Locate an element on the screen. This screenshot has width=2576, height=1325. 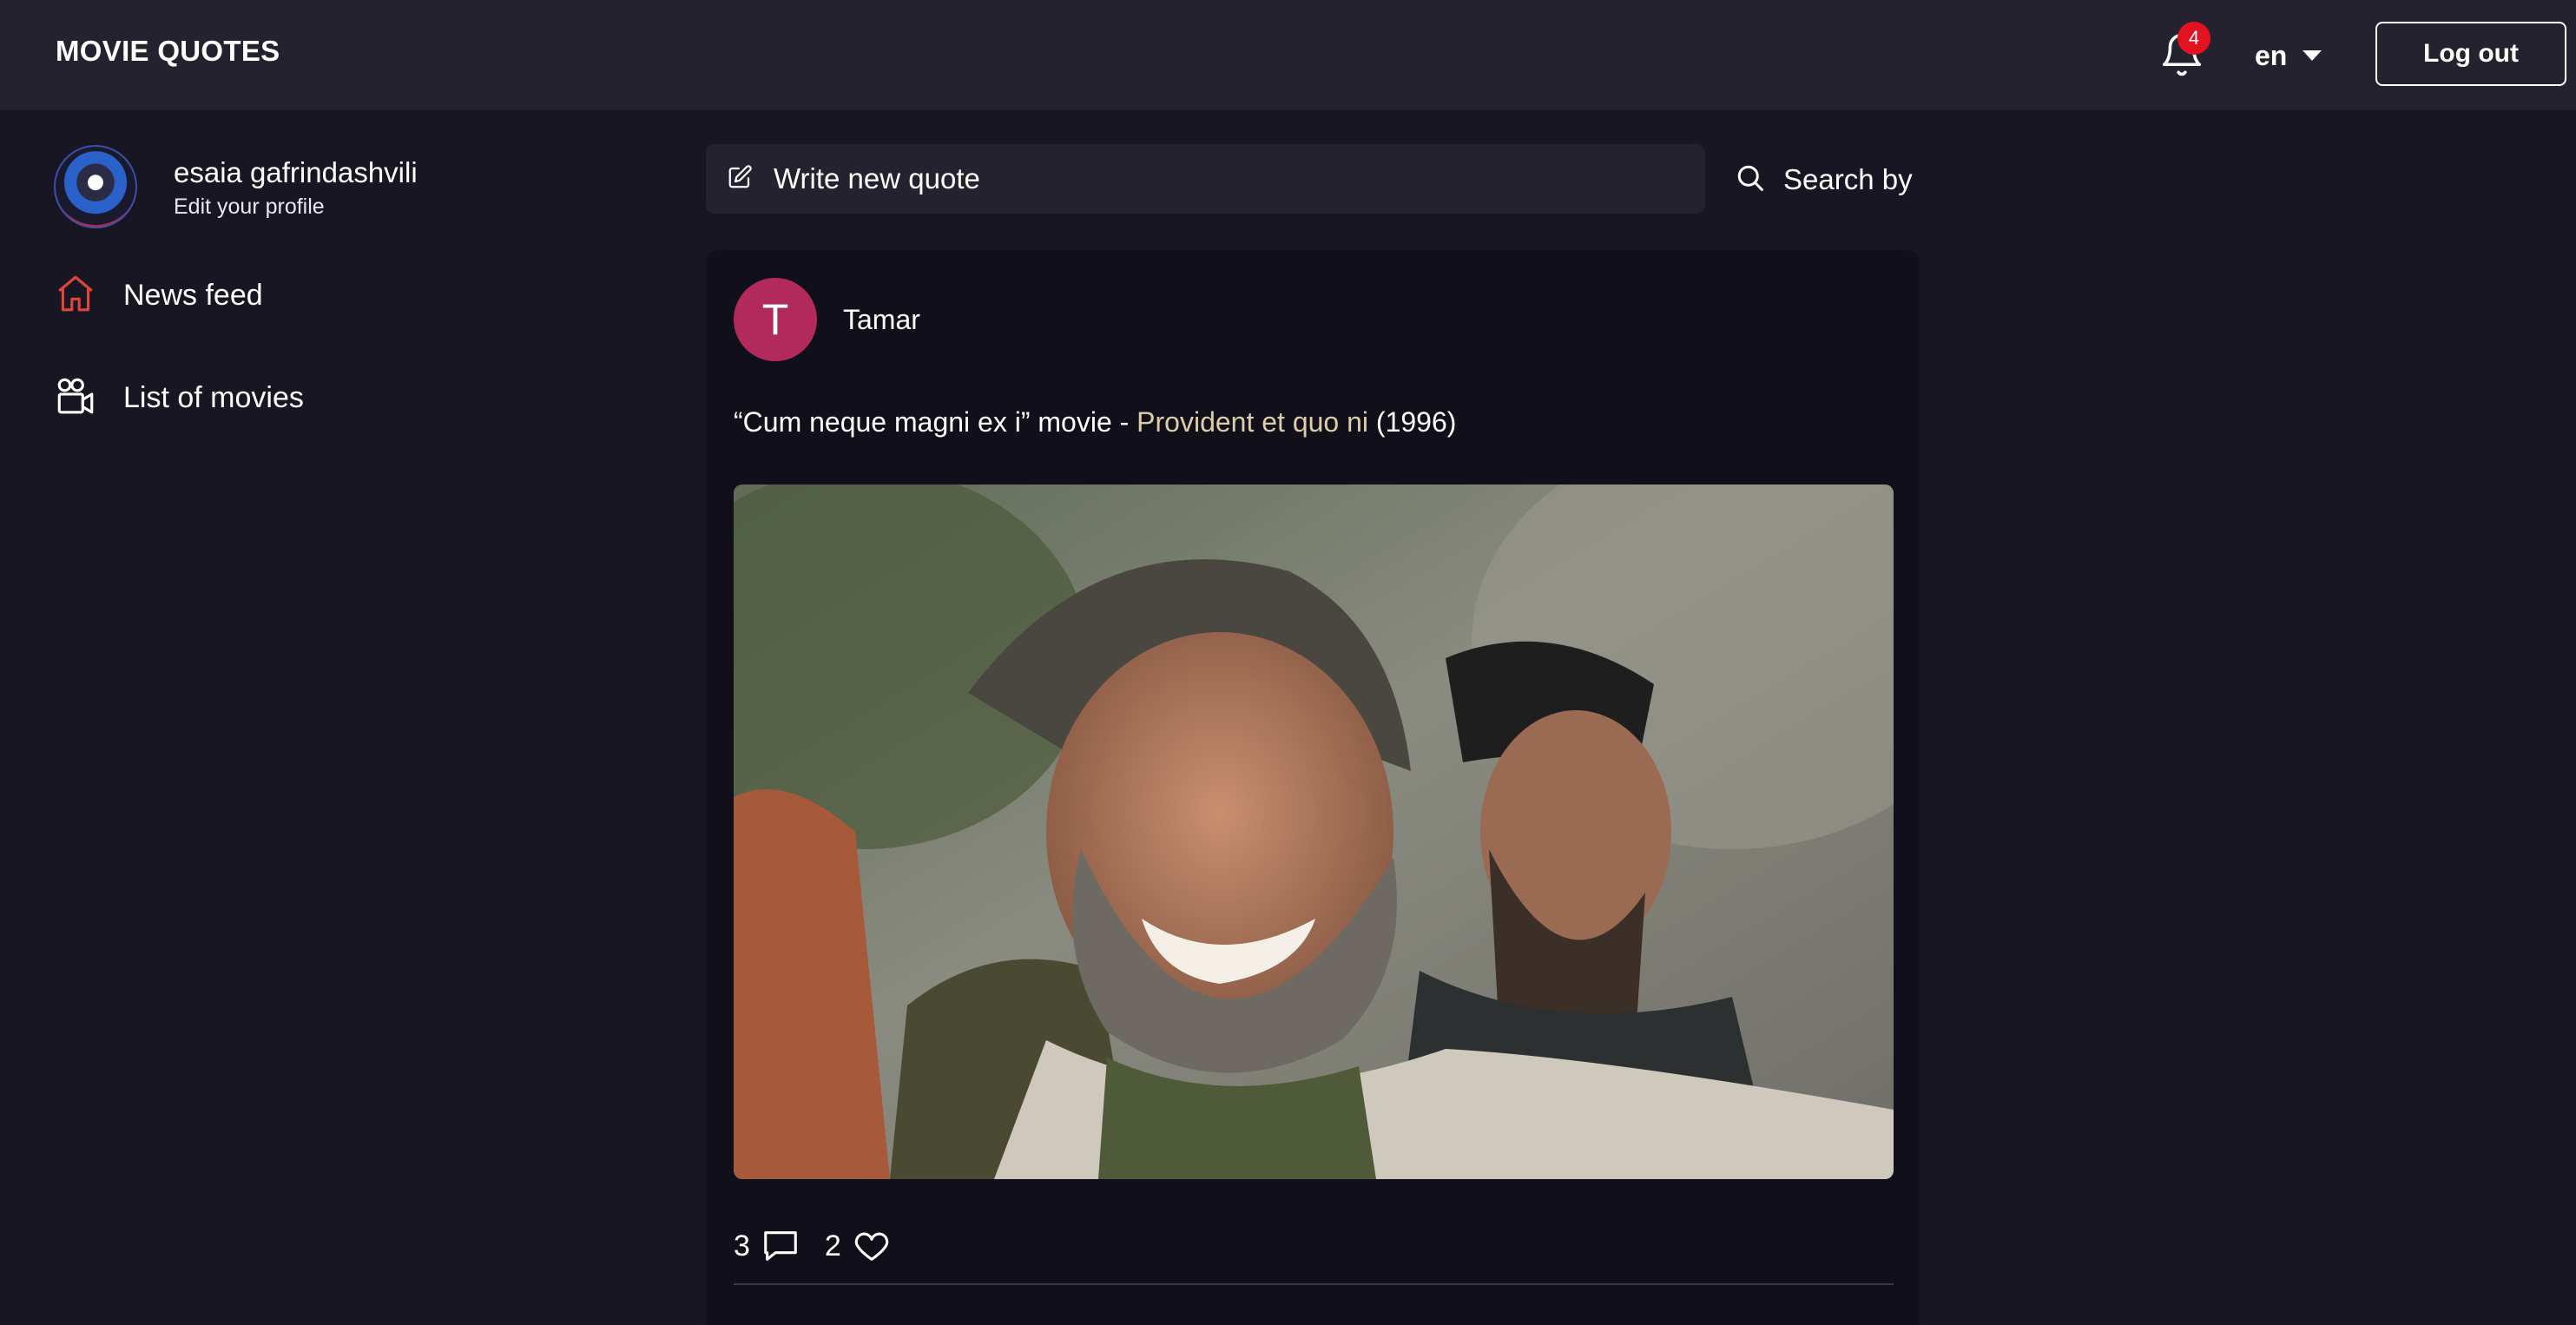
chevron-down-icon is located at coordinates (2312, 56).